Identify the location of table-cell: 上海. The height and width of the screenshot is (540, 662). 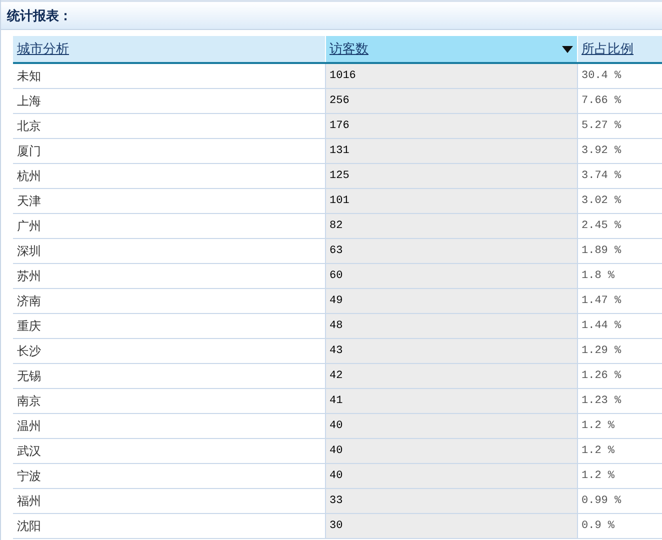
(169, 101).